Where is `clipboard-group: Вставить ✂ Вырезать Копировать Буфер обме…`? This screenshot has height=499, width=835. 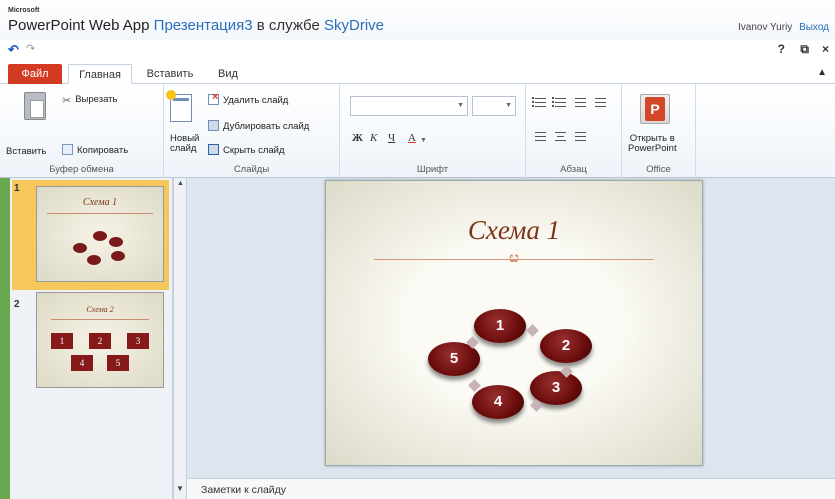
clipboard-group: Вставить ✂ Вырезать Копировать Буфер обме… is located at coordinates (82, 131).